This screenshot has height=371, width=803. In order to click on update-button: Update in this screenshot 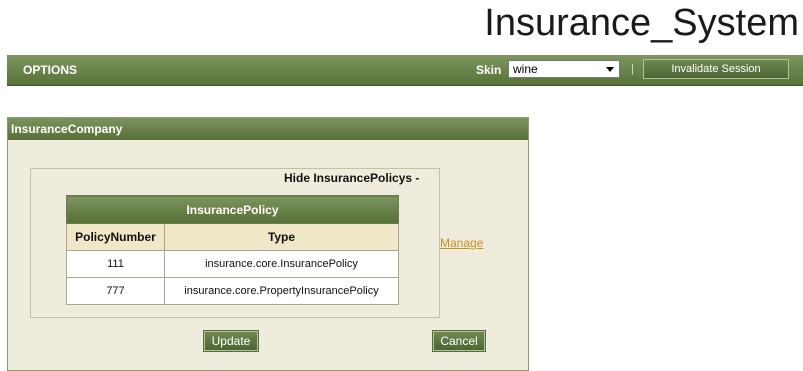, I will do `click(231, 341)`.